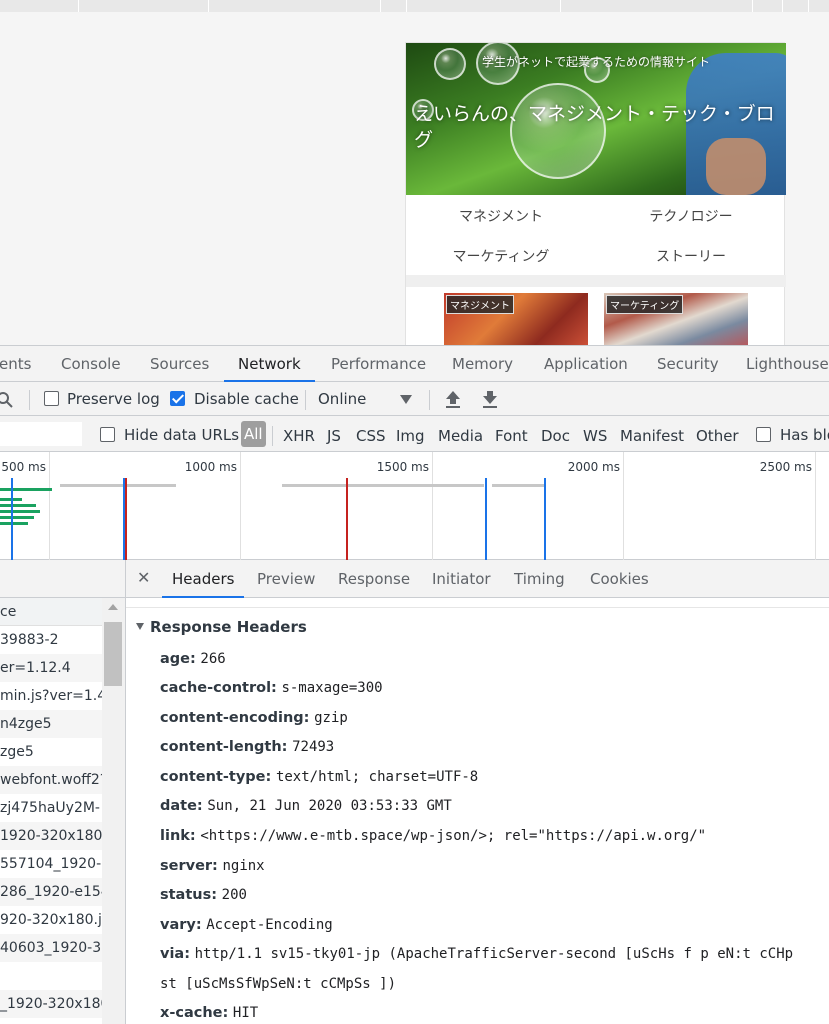 The width and height of the screenshot is (829, 1024). Describe the element at coordinates (595, 62) in the screenshot. I see `site-subtitle: 学生がネットで起業するための情報サイト` at that location.